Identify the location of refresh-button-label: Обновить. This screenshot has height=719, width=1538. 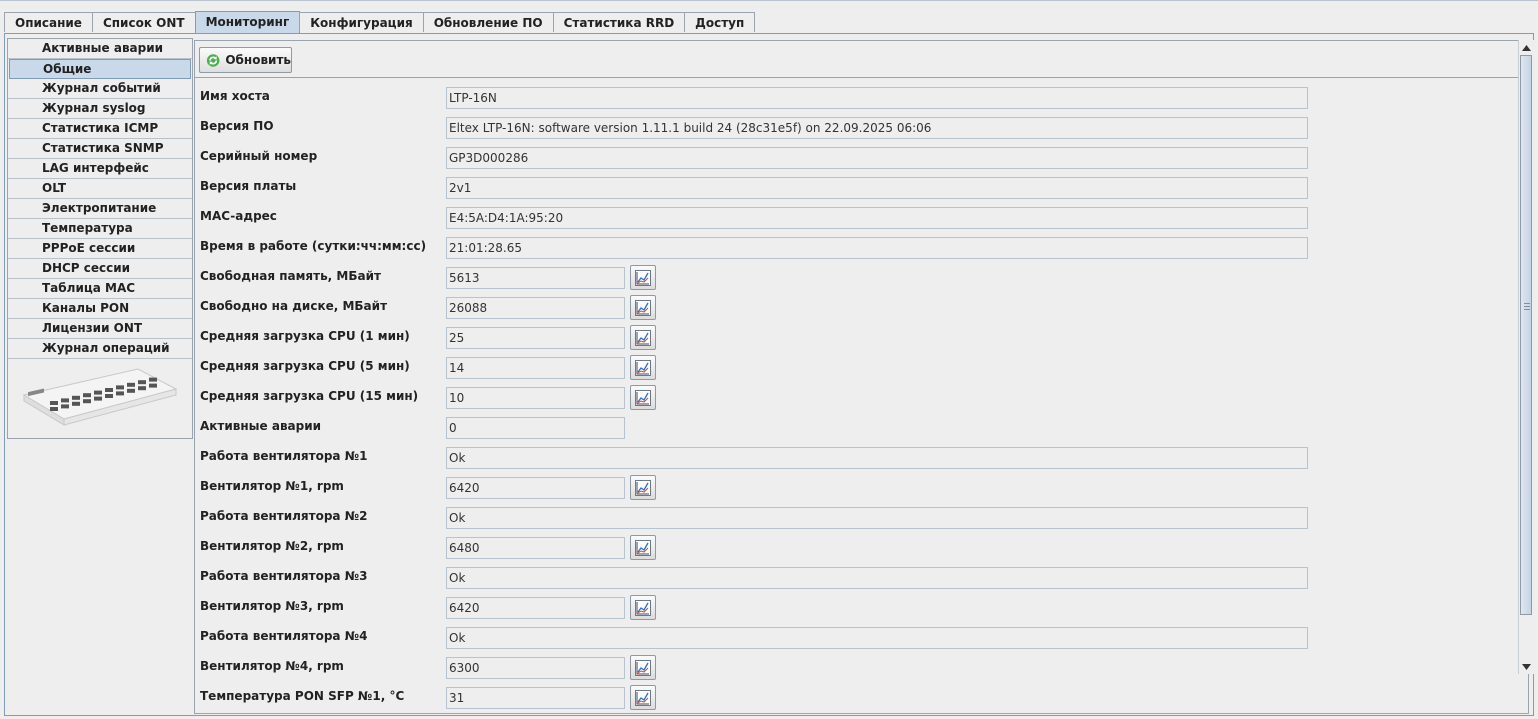
(258, 60).